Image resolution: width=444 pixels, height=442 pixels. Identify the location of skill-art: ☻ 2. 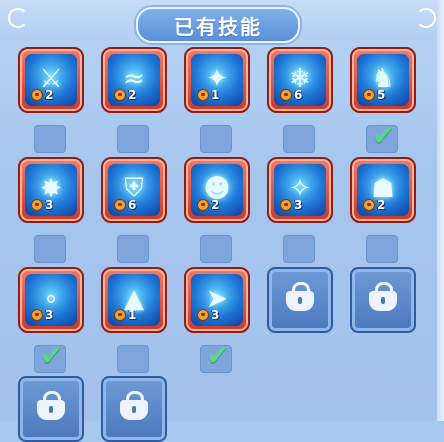
(217, 190).